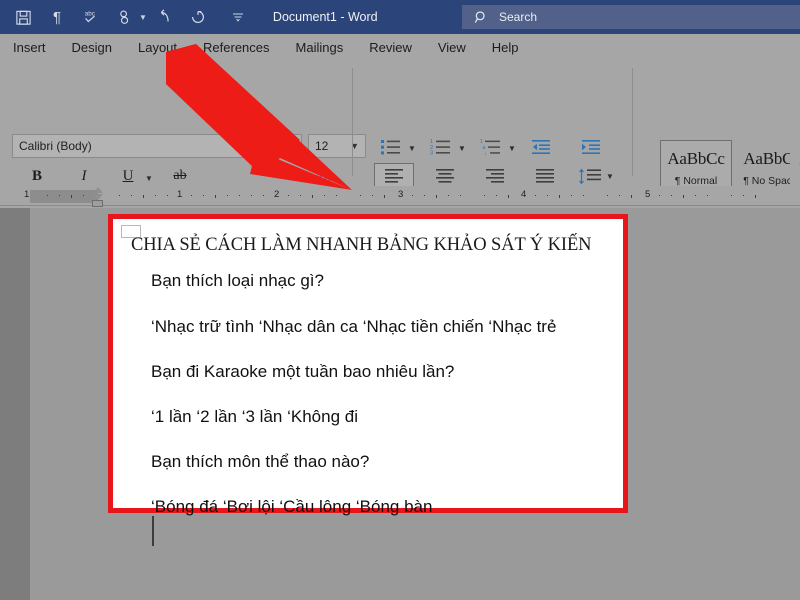 The width and height of the screenshot is (800, 600). I want to click on ruler-number: 5, so click(648, 194).